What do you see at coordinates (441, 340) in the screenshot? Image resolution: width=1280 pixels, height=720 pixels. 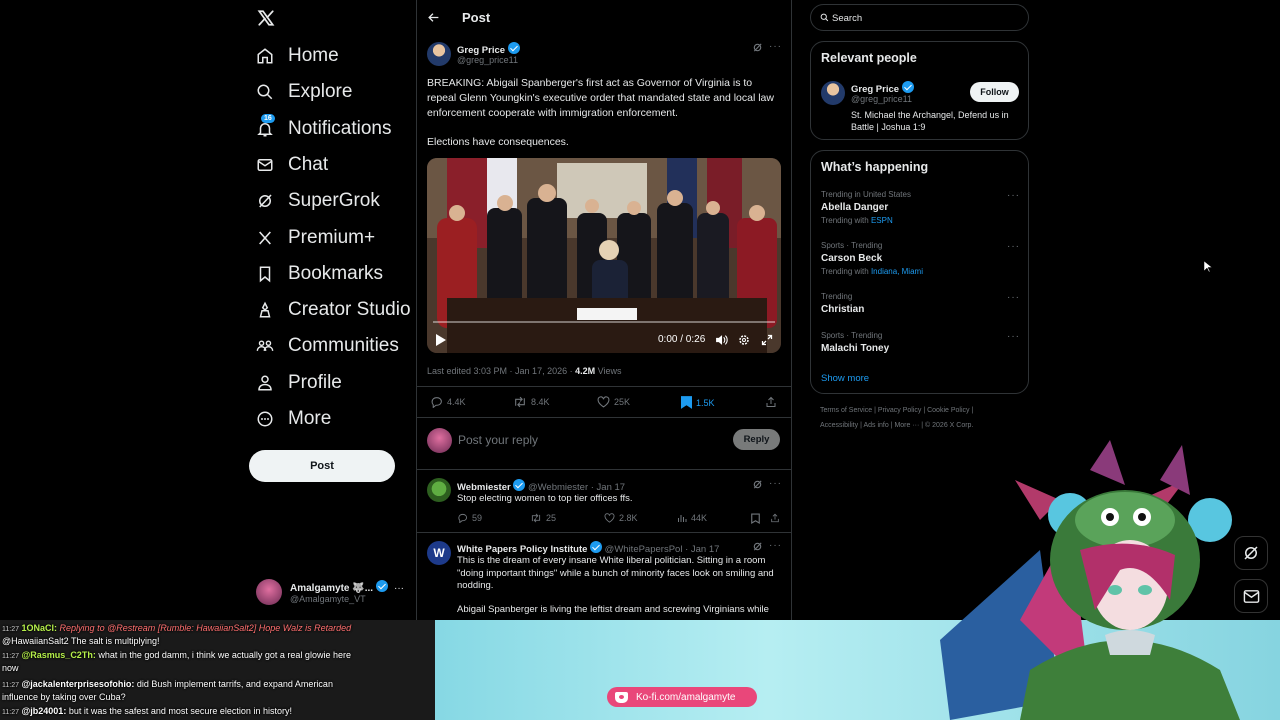 I see `play-icon` at bounding box center [441, 340].